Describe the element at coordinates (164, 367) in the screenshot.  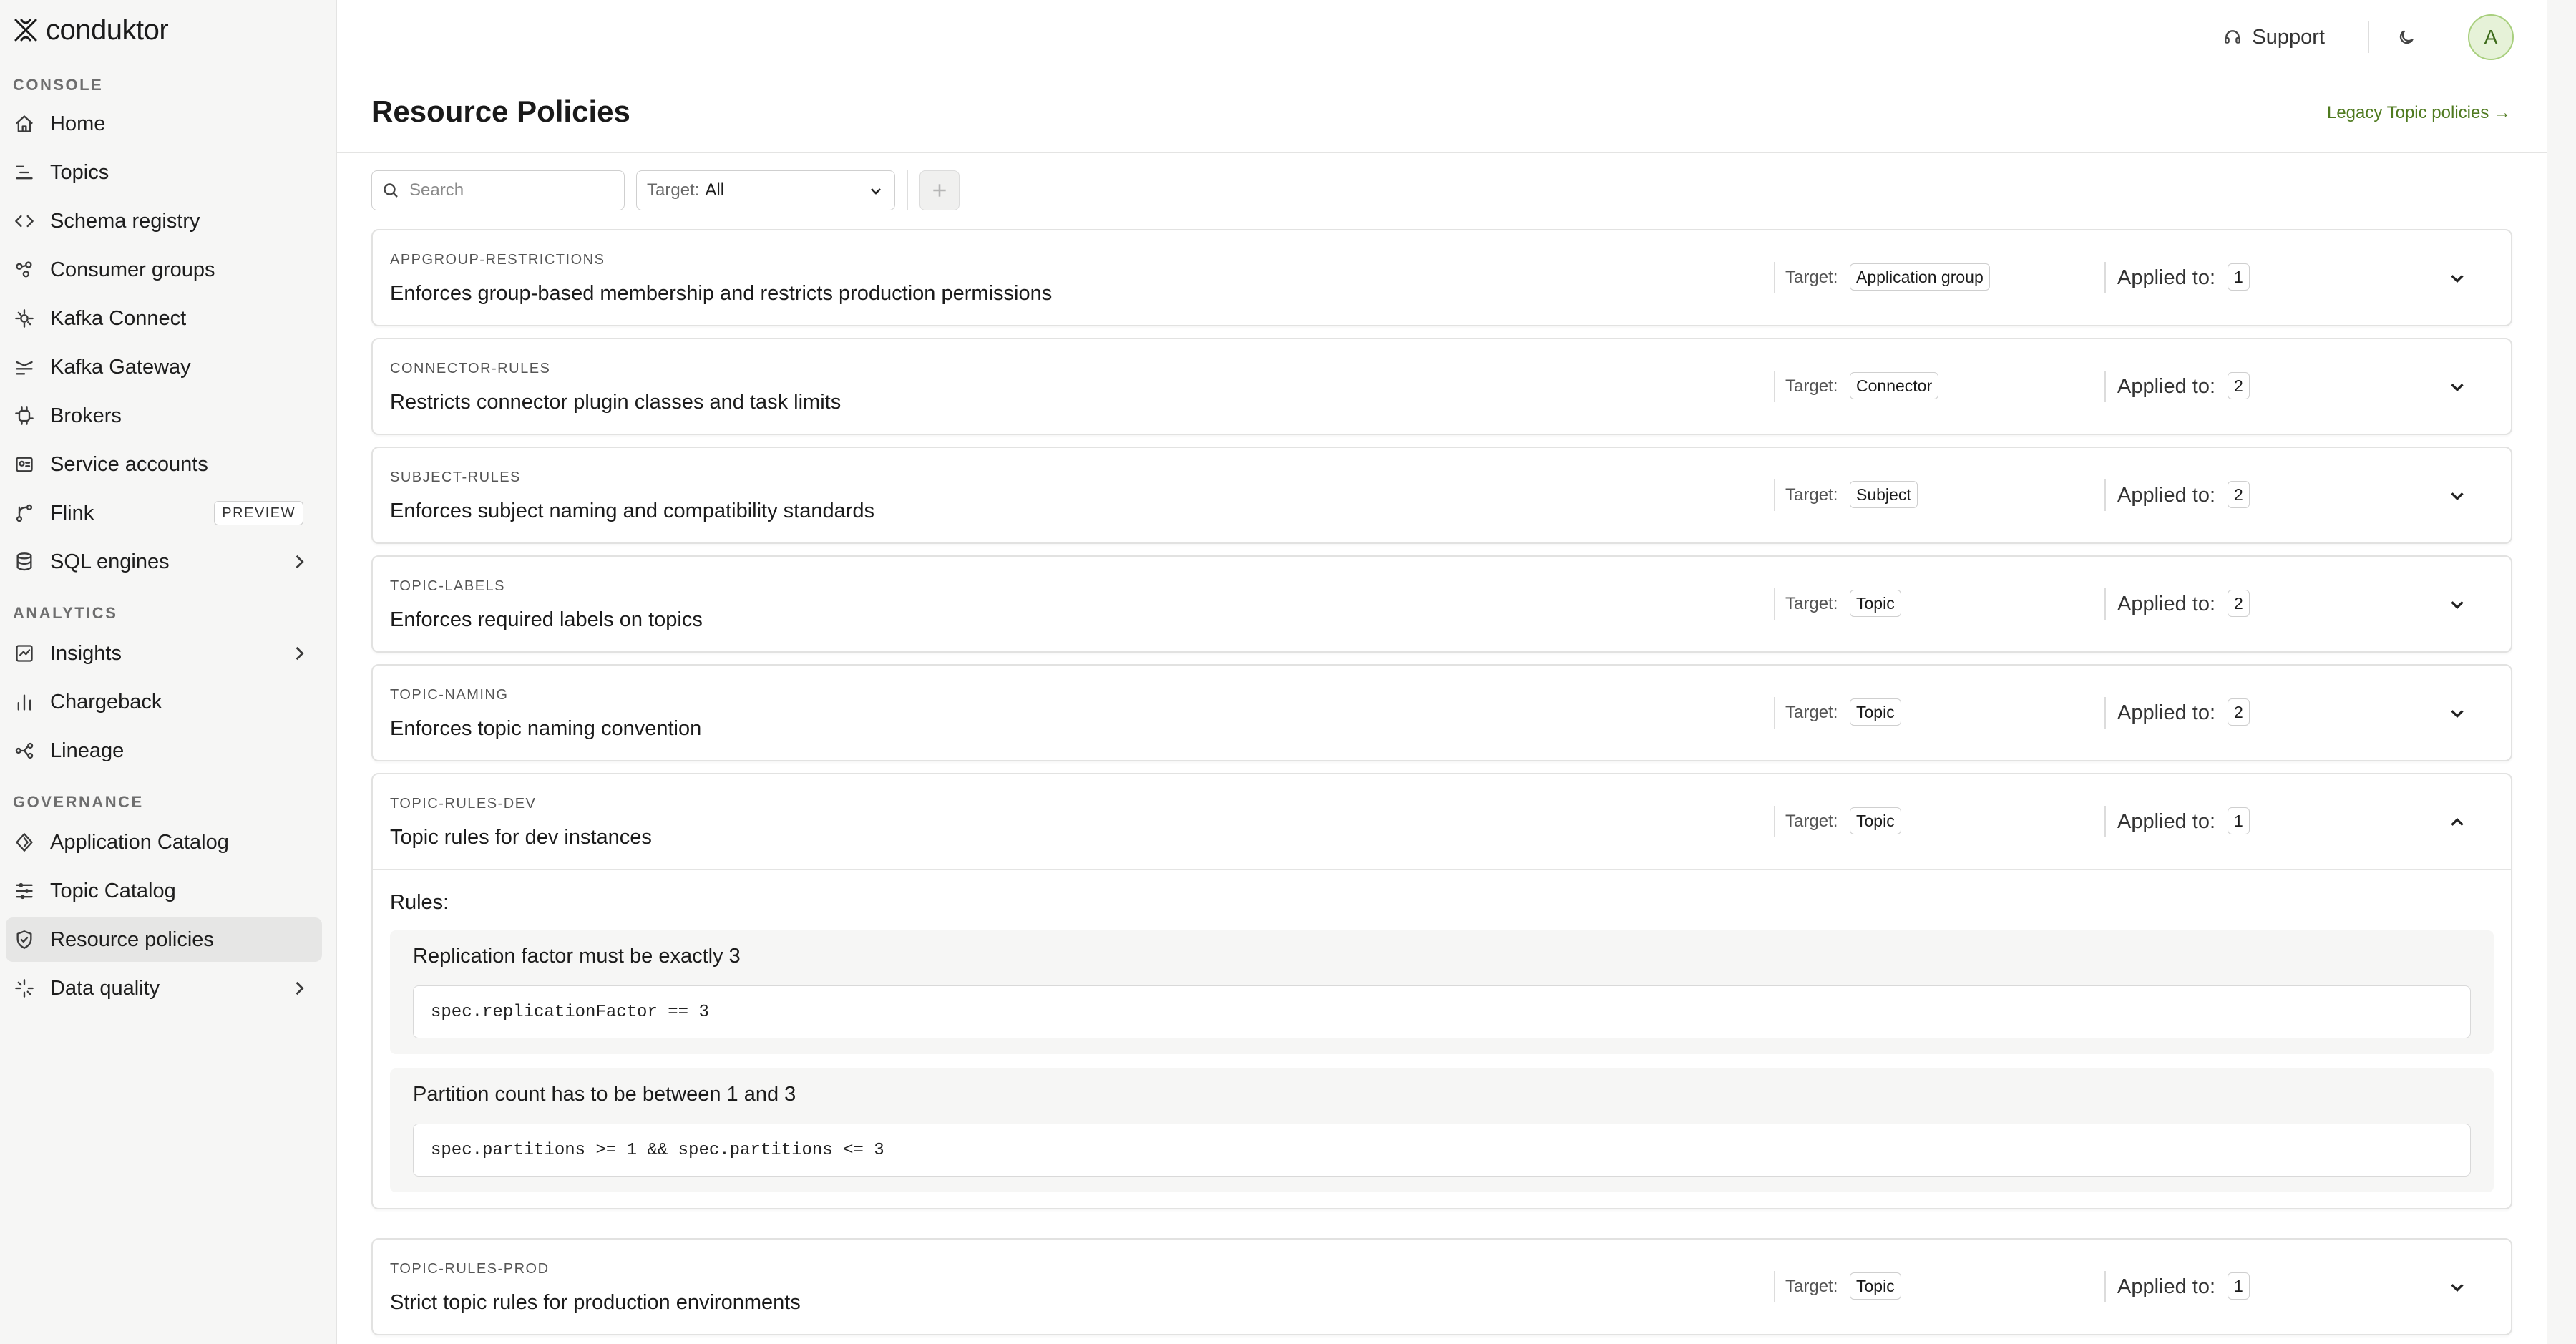
I see `sidebar-item-kafka-gateway: Kafka Gateway` at that location.